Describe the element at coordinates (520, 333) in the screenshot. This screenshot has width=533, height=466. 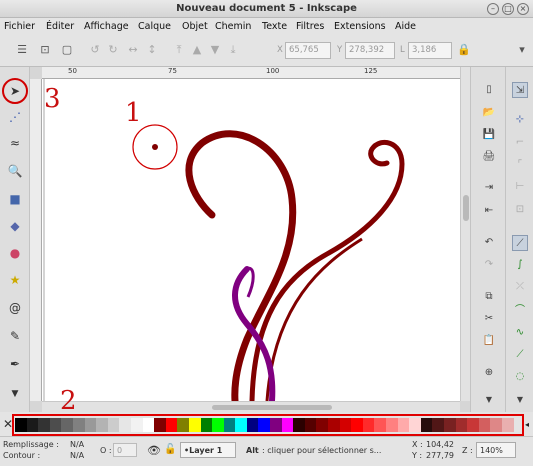
I see `snap-smooth-nodes-icon: ∿` at that location.